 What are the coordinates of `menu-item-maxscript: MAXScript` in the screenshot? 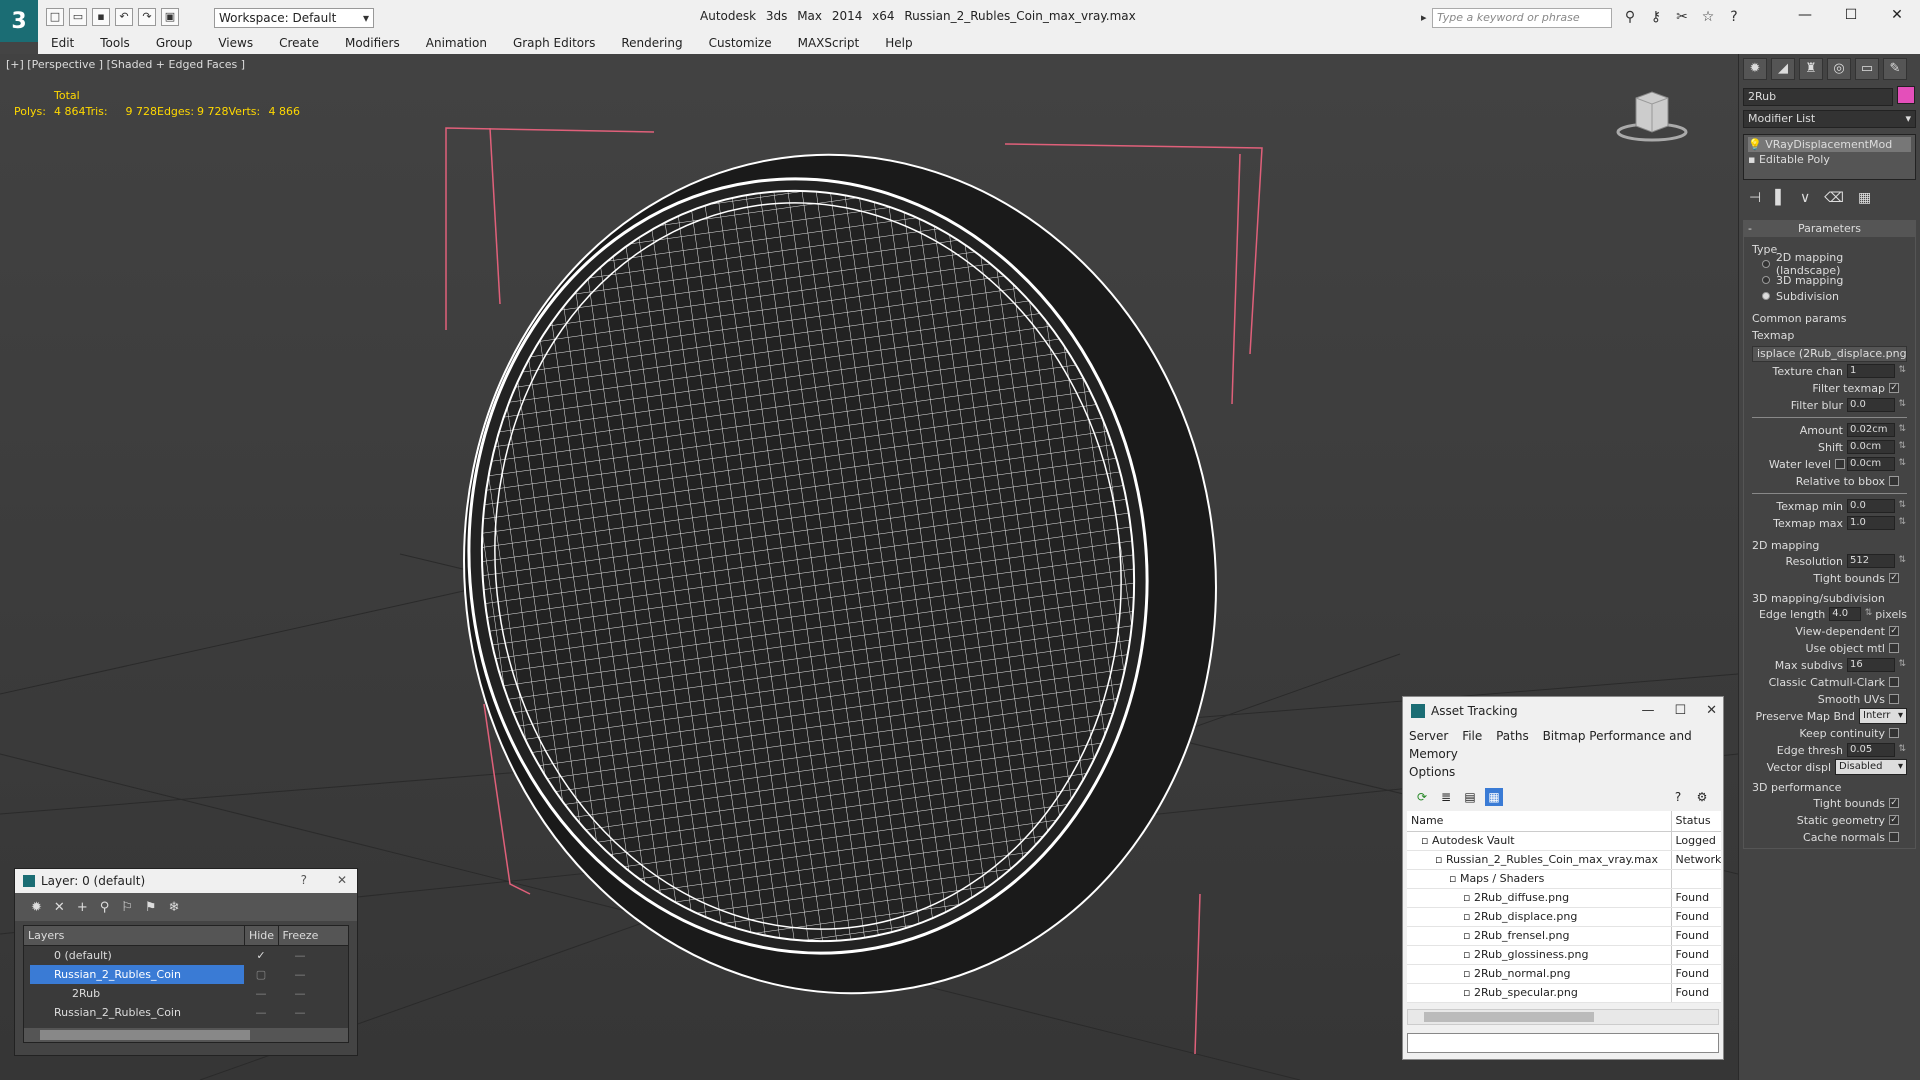 It's located at (829, 44).